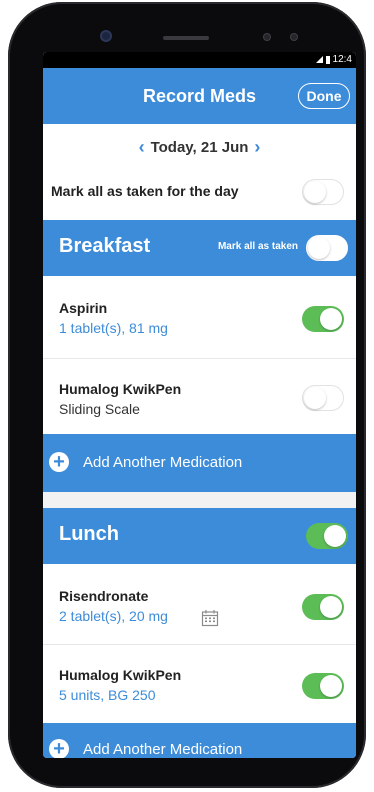  What do you see at coordinates (199, 684) in the screenshot?
I see `list-item: Humalog KwikPen 5 units, BG 250` at bounding box center [199, 684].